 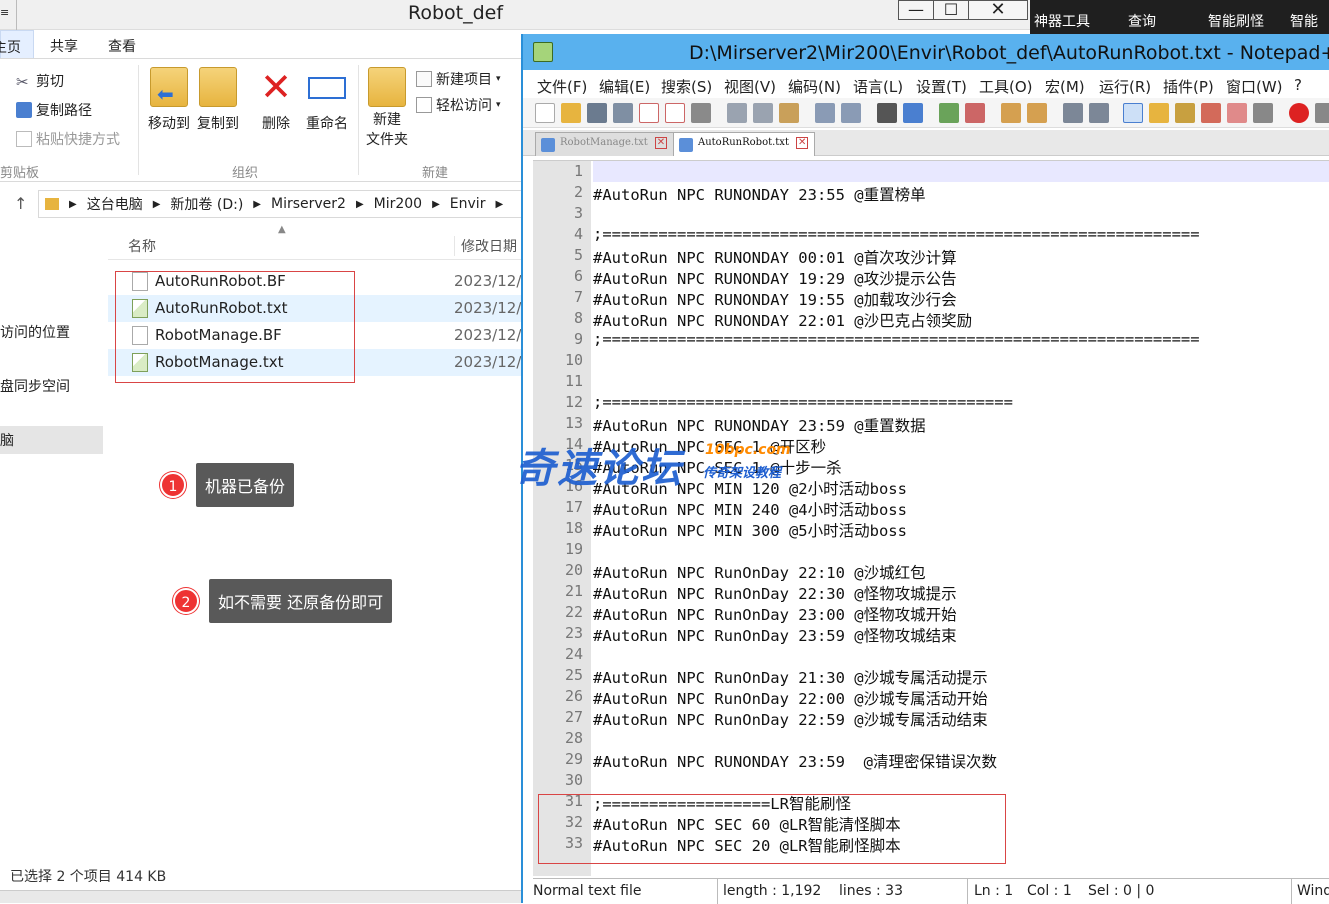 I want to click on redo-icon, so click(x=851, y=113).